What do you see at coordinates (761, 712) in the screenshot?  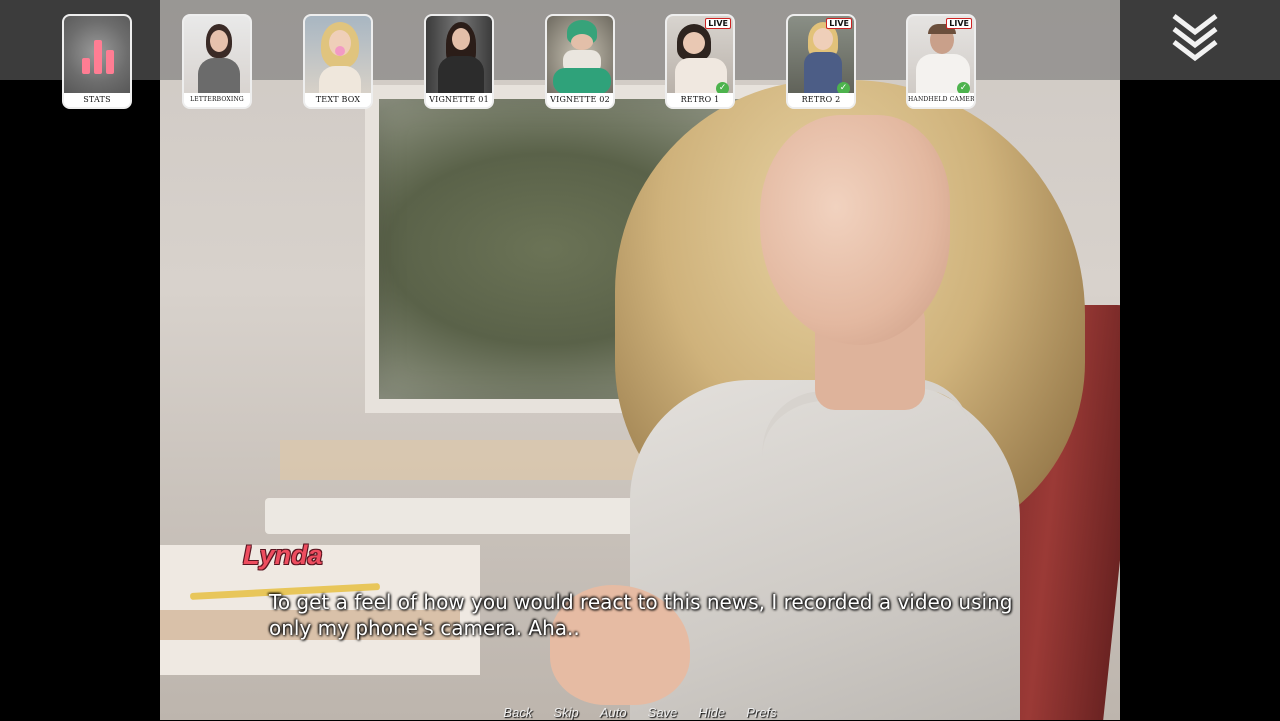 I see `prefs-button: Prefs` at bounding box center [761, 712].